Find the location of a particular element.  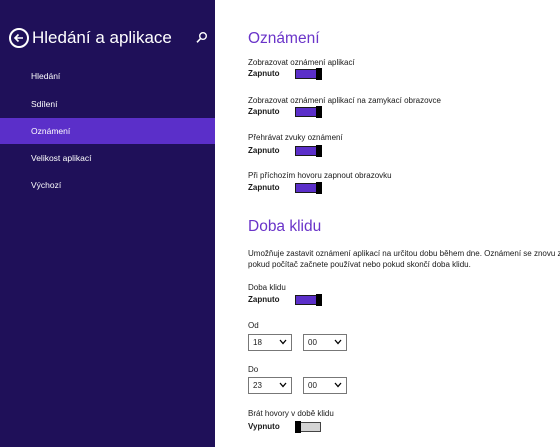

quiet-hours-section-title: Doba klidu is located at coordinates (285, 226).